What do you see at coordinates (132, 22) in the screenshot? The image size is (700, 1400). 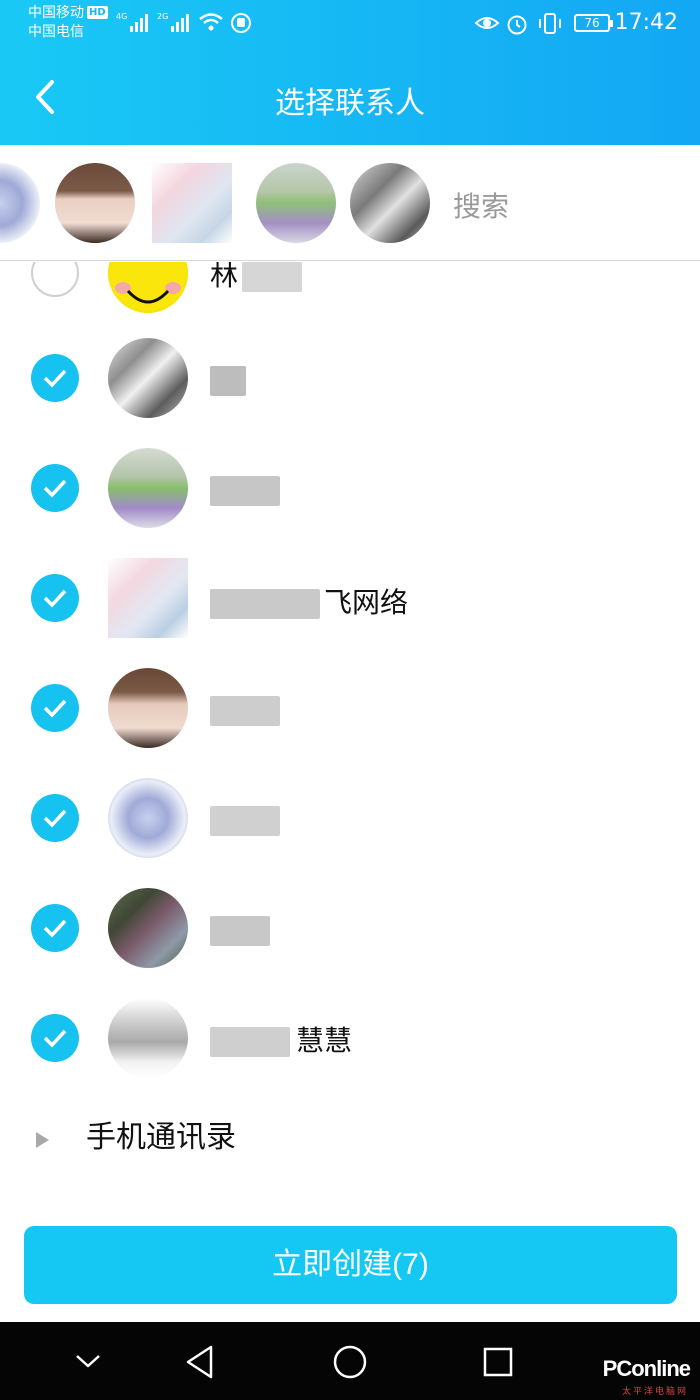 I see `signal-4g-icon: 4G` at bounding box center [132, 22].